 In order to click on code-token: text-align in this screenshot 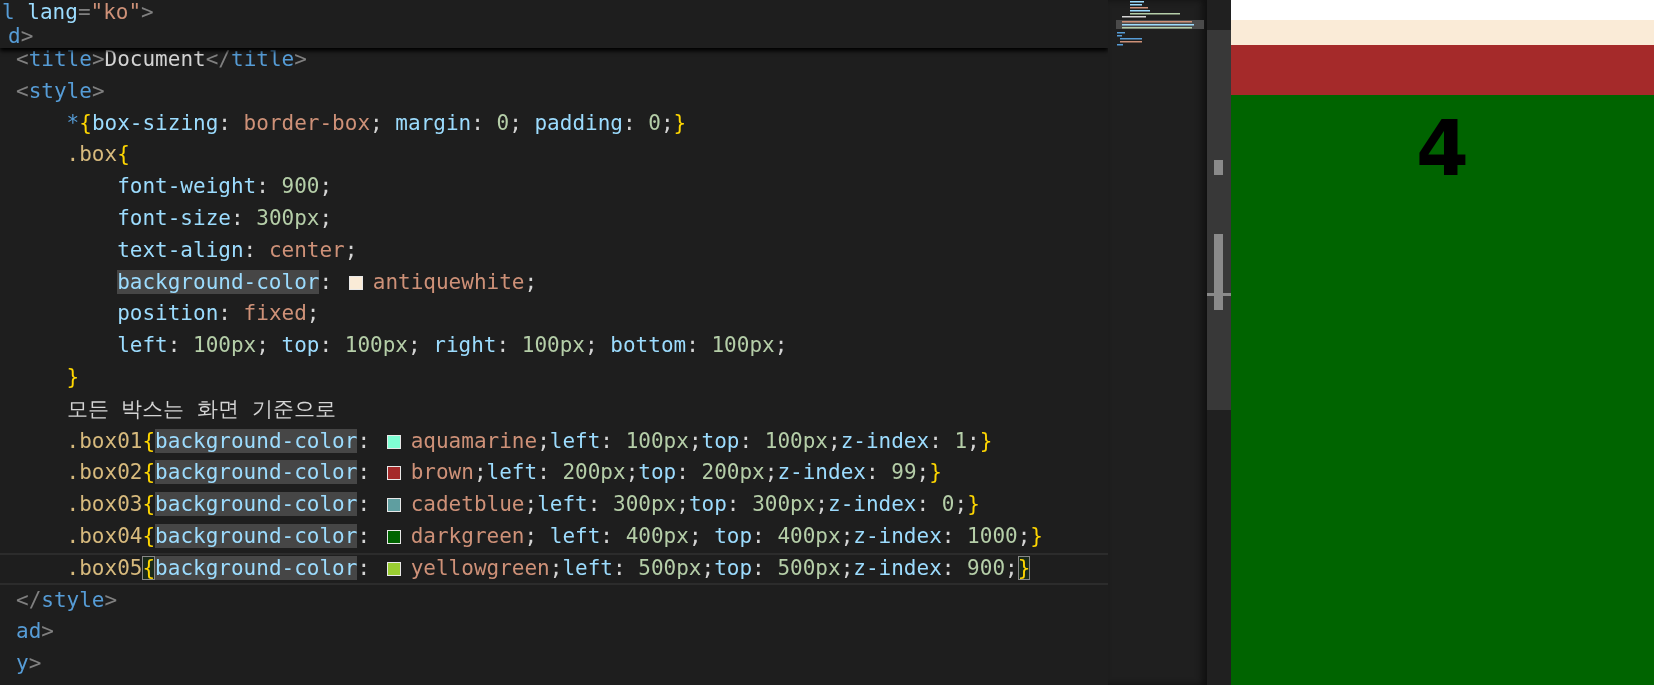, I will do `click(180, 249)`.